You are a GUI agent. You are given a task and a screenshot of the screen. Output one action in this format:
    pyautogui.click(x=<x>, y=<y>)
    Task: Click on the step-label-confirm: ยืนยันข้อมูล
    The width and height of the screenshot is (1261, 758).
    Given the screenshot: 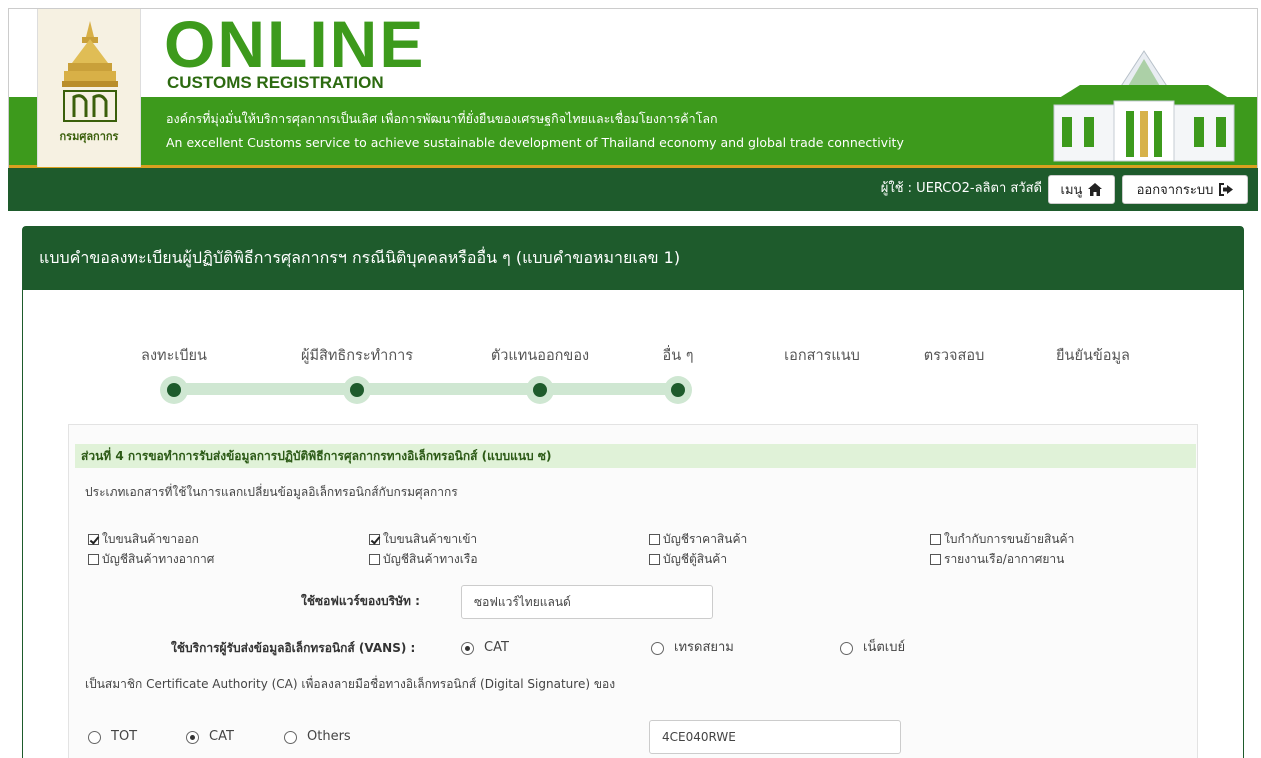 What is the action you would take?
    pyautogui.click(x=1093, y=356)
    